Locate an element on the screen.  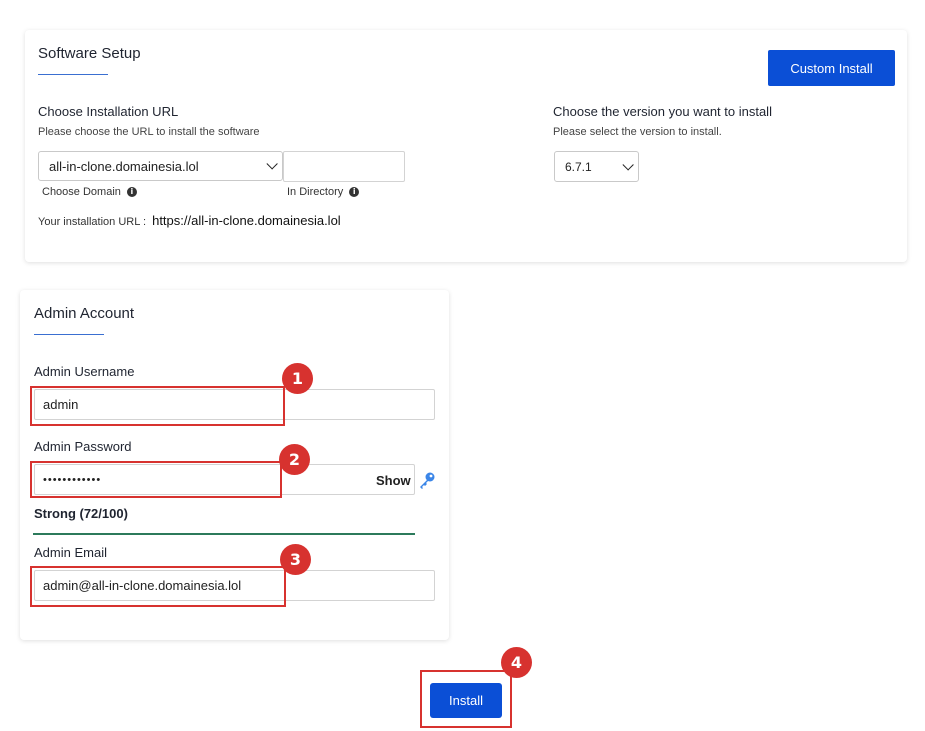
highlight-box-password is located at coordinates (156, 479).